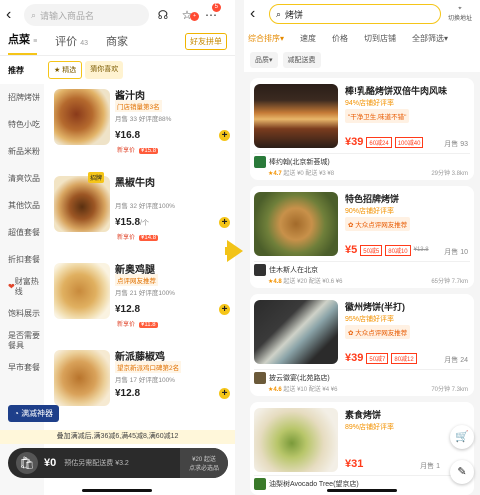 The height and width of the screenshot is (495, 480). What do you see at coordinates (370, 211) in the screenshot?
I see `rating-rate: 90%店铺好评率` at bounding box center [370, 211].